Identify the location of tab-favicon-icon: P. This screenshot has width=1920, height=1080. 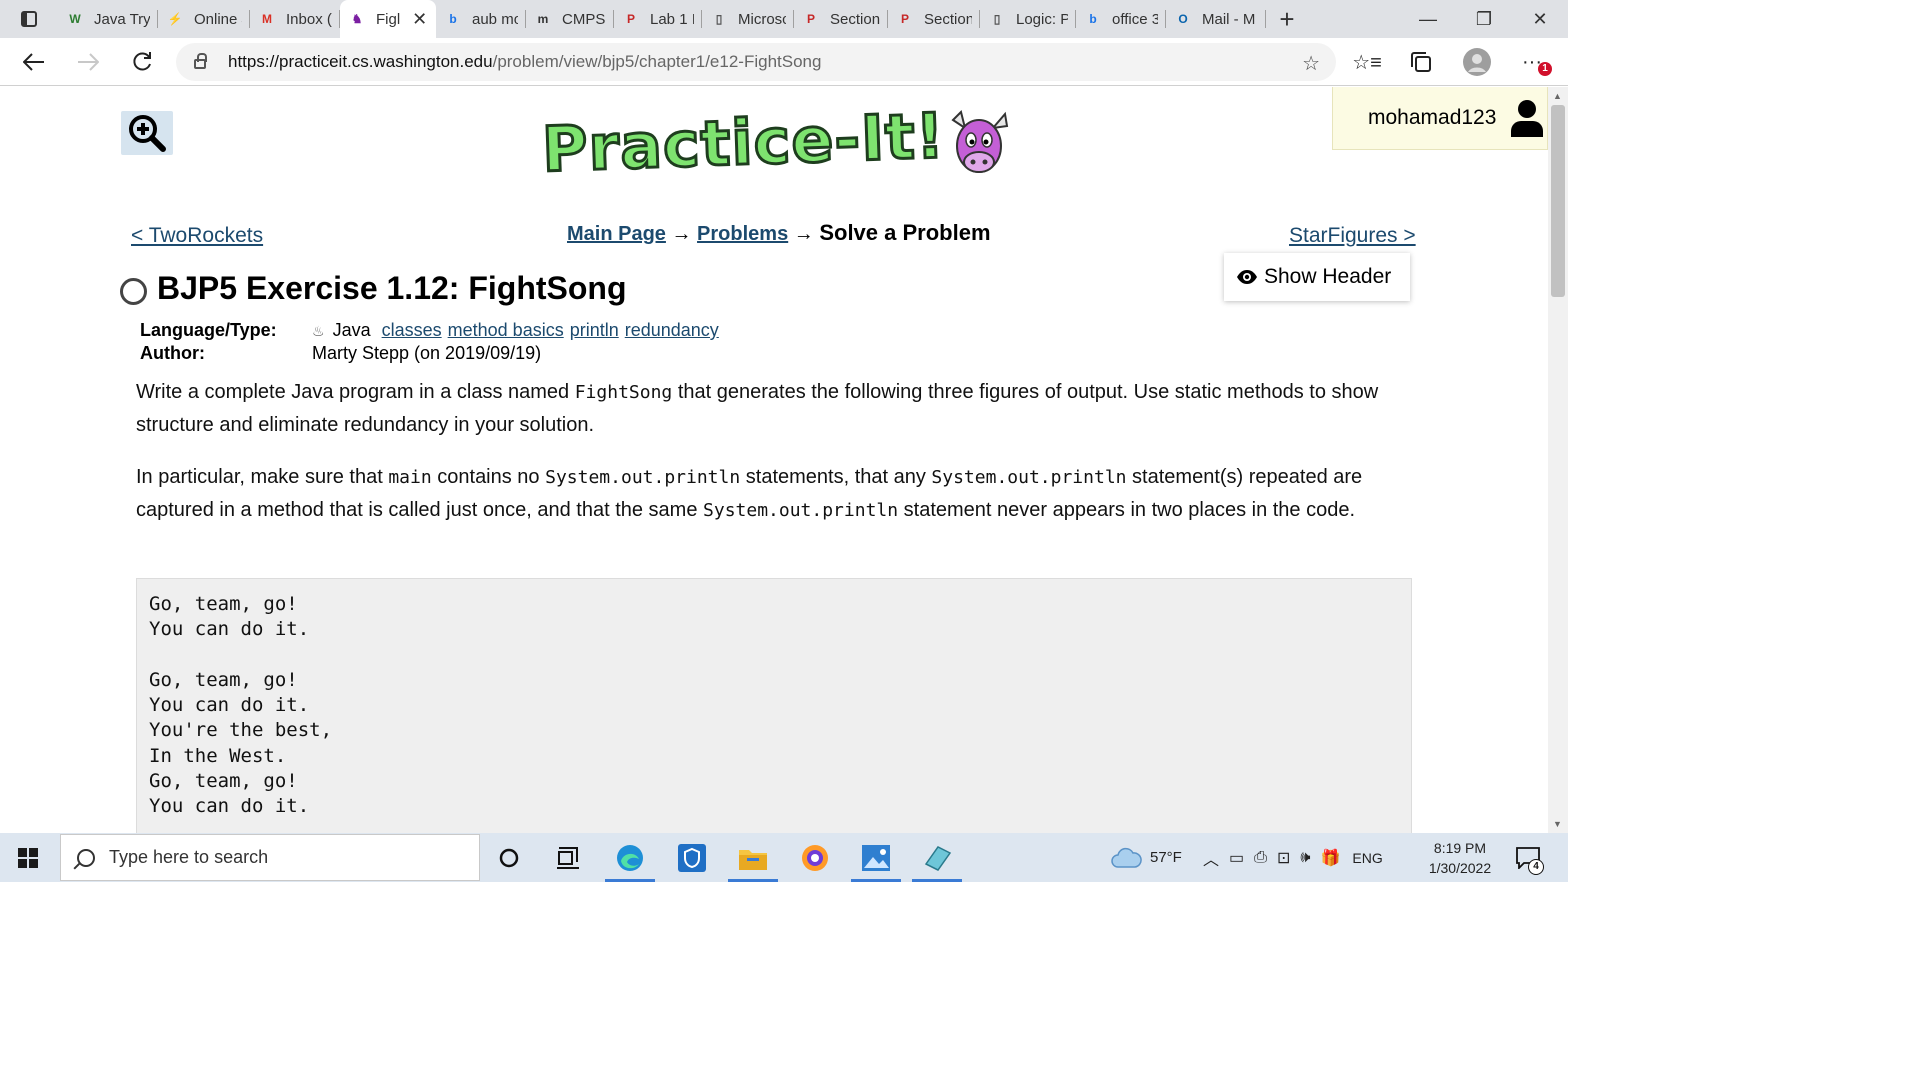
(630, 19).